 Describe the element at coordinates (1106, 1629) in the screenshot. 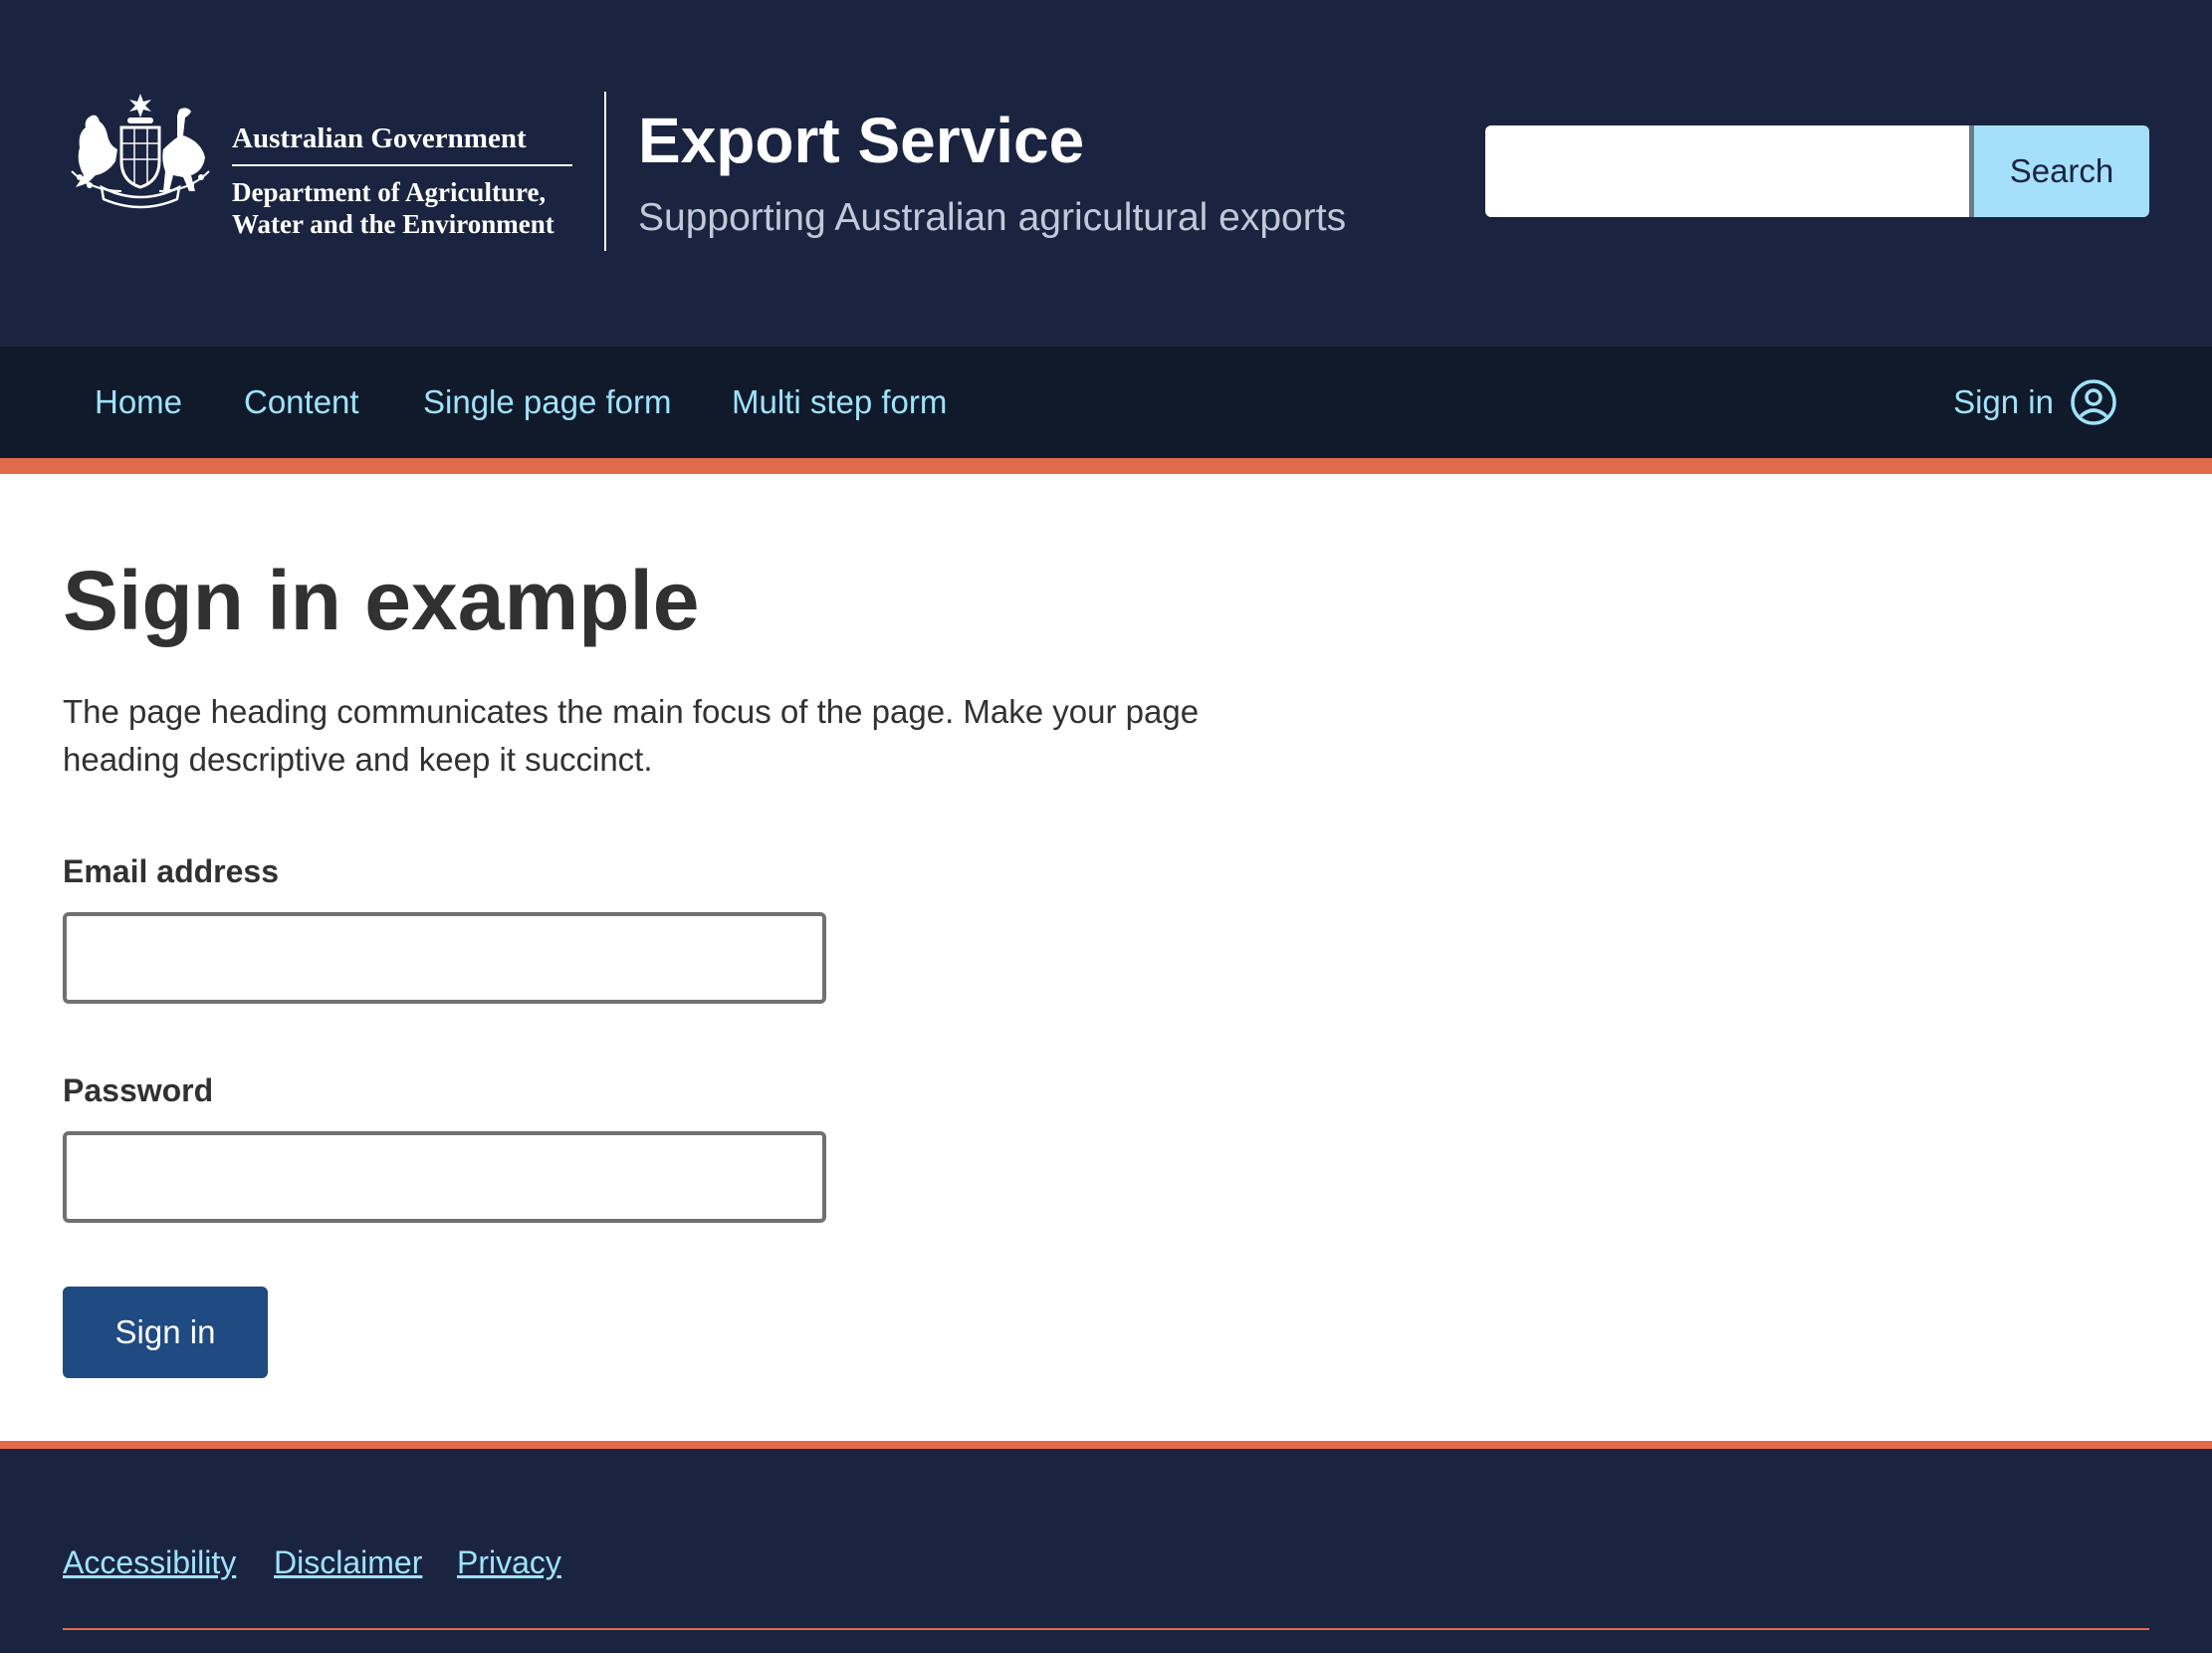

I see `footer-divider` at that location.